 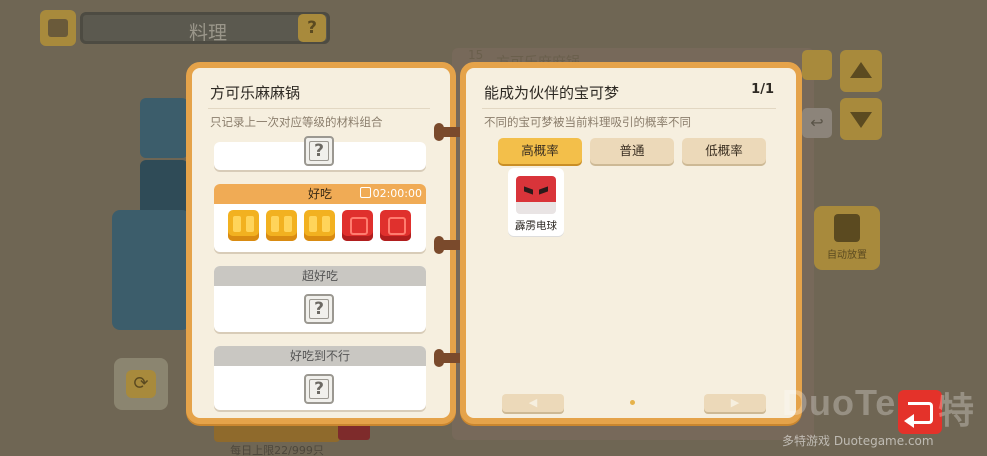 What do you see at coordinates (536, 195) in the screenshot?
I see `voltorb-icon` at bounding box center [536, 195].